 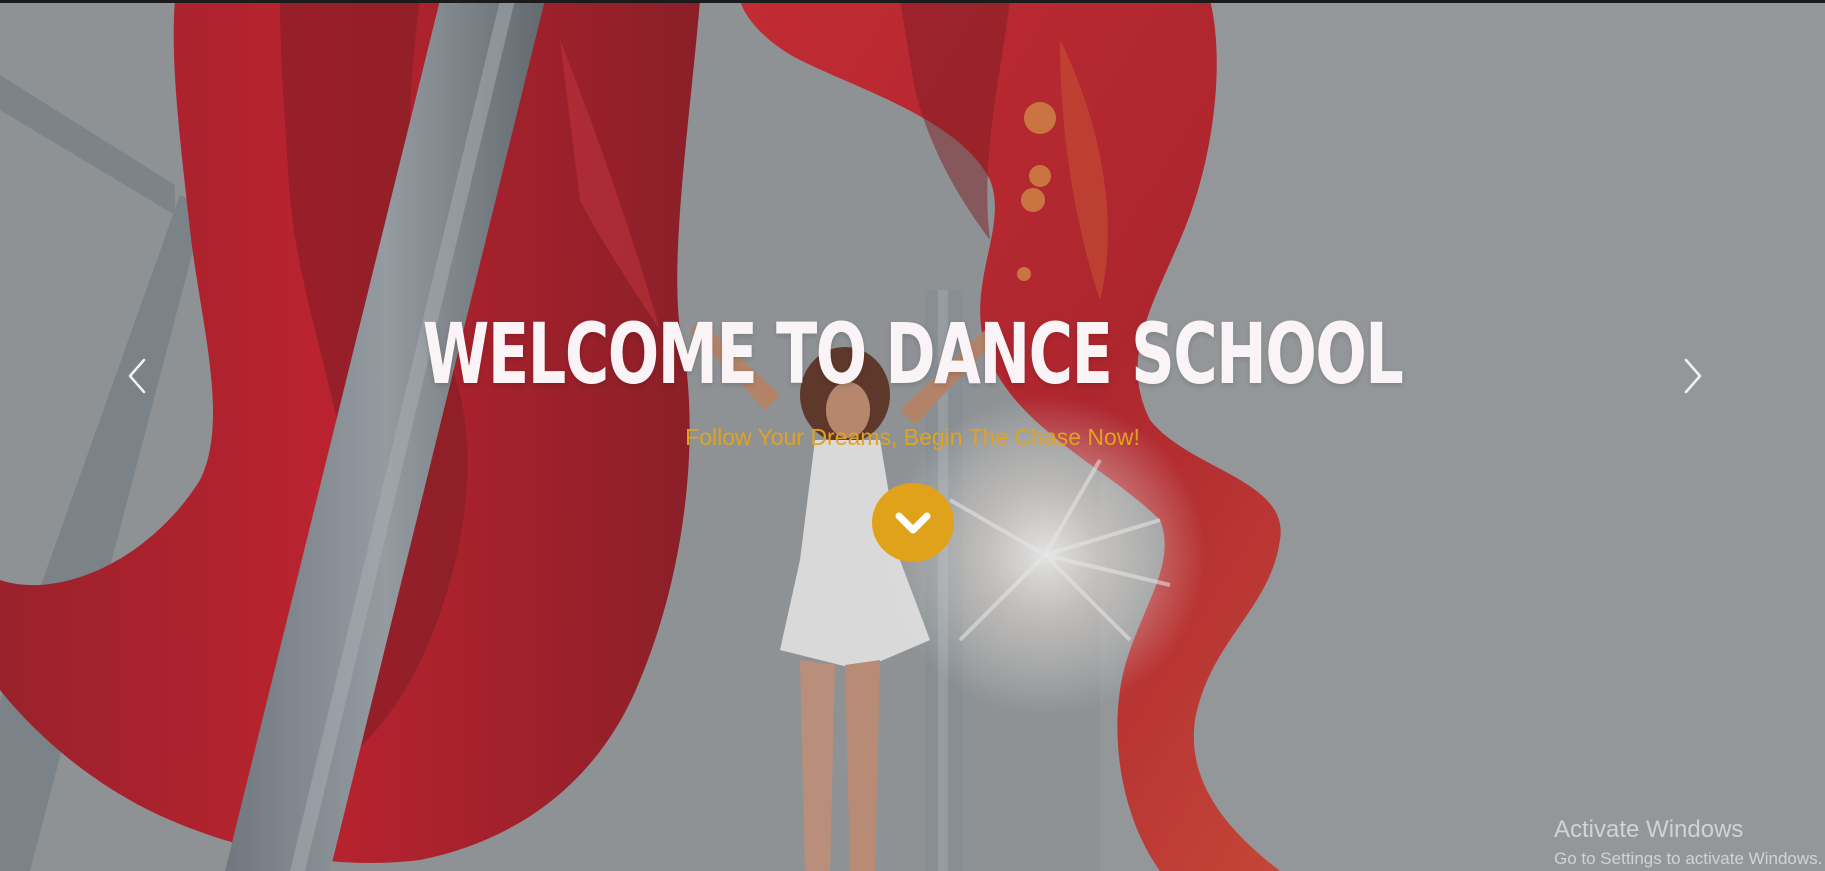 I want to click on scroll-down-button, so click(x=913, y=522).